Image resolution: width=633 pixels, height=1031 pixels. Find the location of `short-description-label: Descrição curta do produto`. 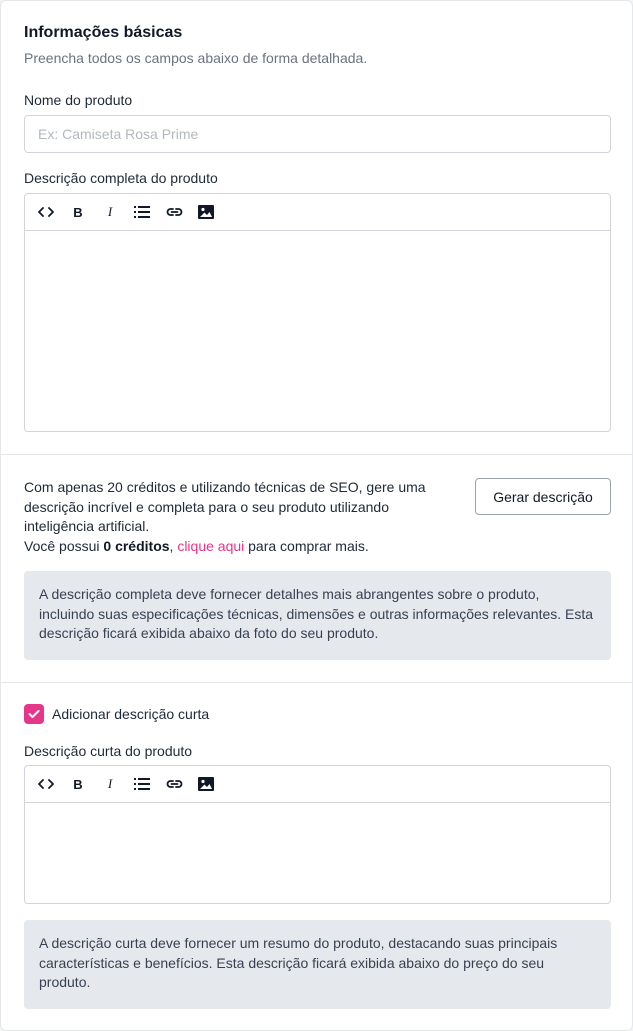

short-description-label: Descrição curta do produto is located at coordinates (108, 751).